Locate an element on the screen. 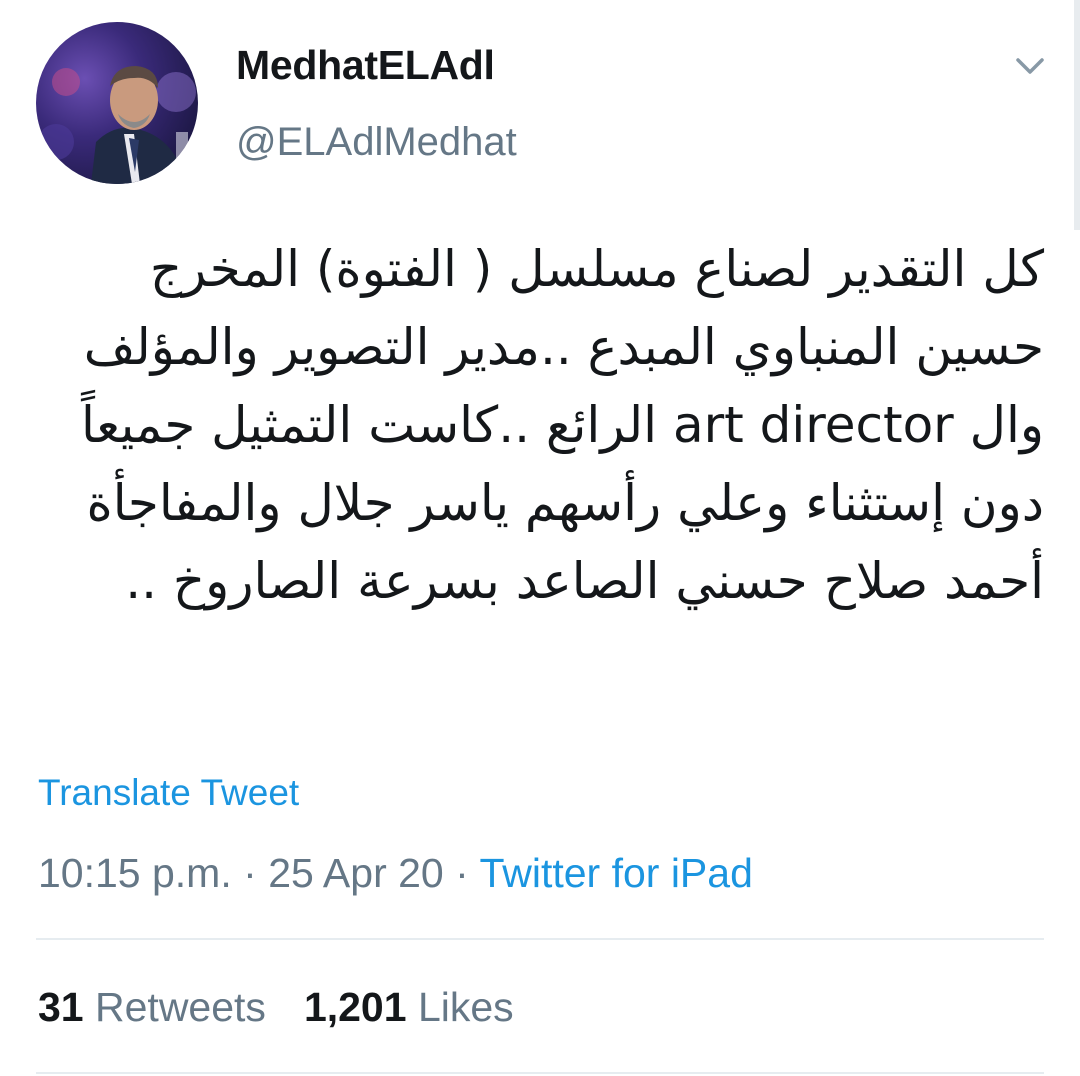 The image size is (1080, 1076). chevron-down-icon is located at coordinates (1030, 68).